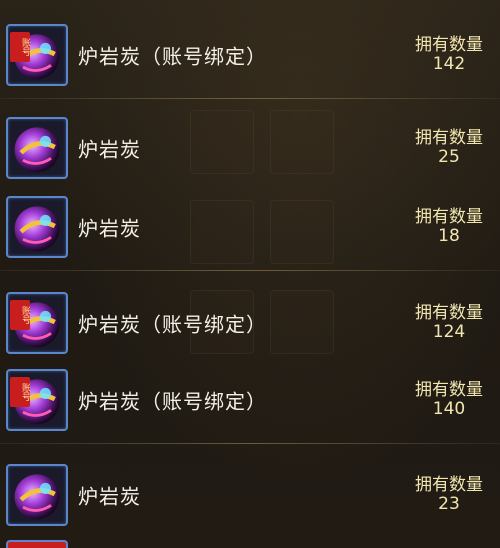 The image size is (500, 548). I want to click on count-value: 140, so click(449, 409).